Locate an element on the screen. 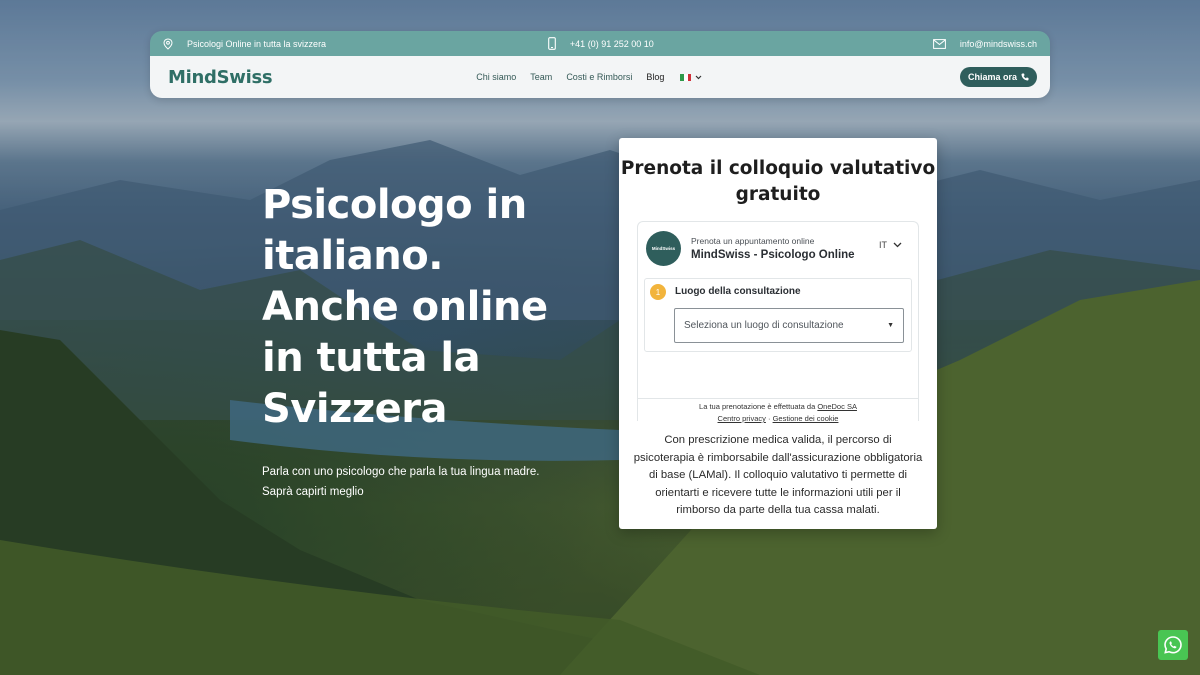  step-number-badge: 1 is located at coordinates (658, 292).